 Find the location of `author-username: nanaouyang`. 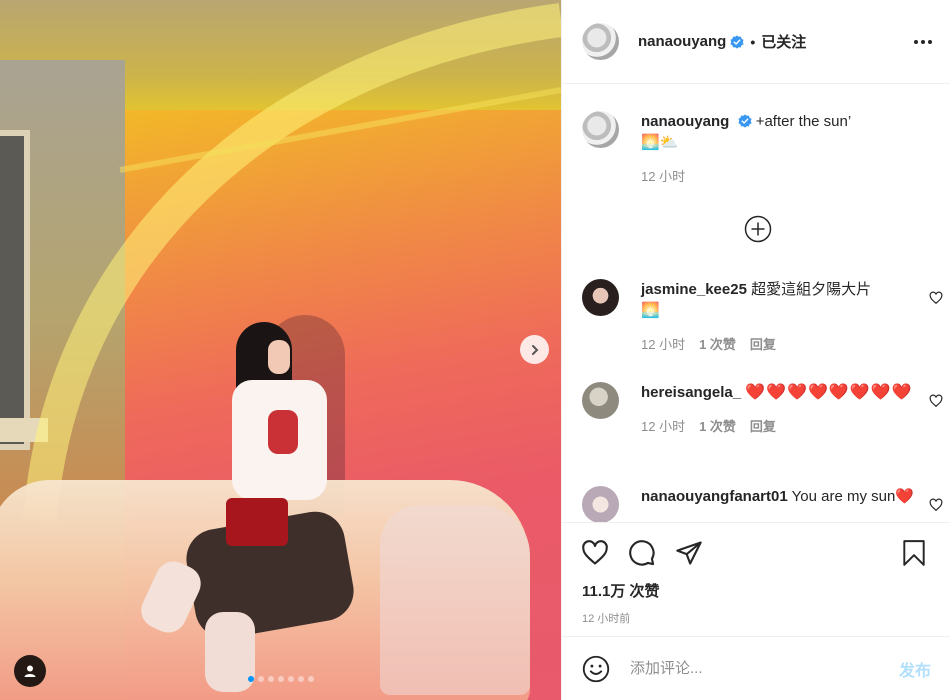

author-username: nanaouyang is located at coordinates (682, 41).